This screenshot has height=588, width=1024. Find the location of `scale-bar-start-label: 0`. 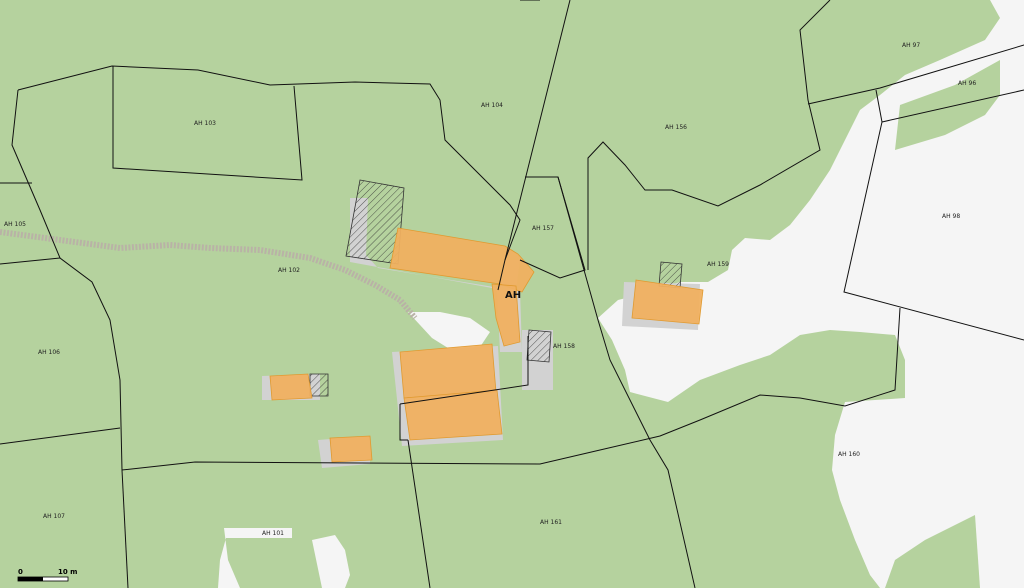

scale-bar-start-label: 0 is located at coordinates (20, 572).